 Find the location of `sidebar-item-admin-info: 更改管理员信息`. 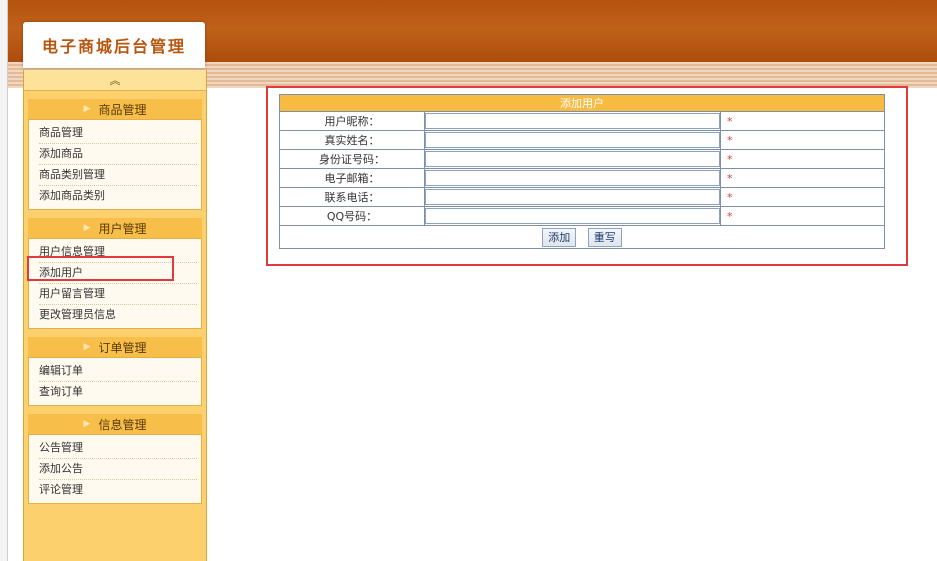

sidebar-item-admin-info: 更改管理员信息 is located at coordinates (118, 315).